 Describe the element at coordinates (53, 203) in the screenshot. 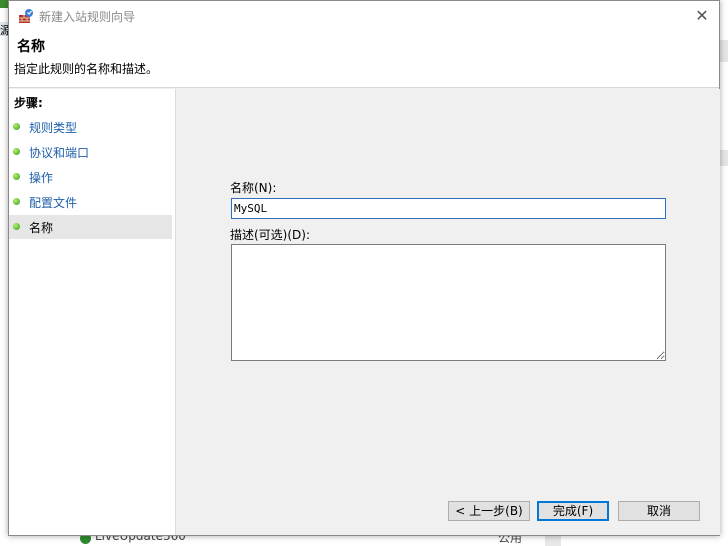

I see `step-label: 配置文件` at that location.